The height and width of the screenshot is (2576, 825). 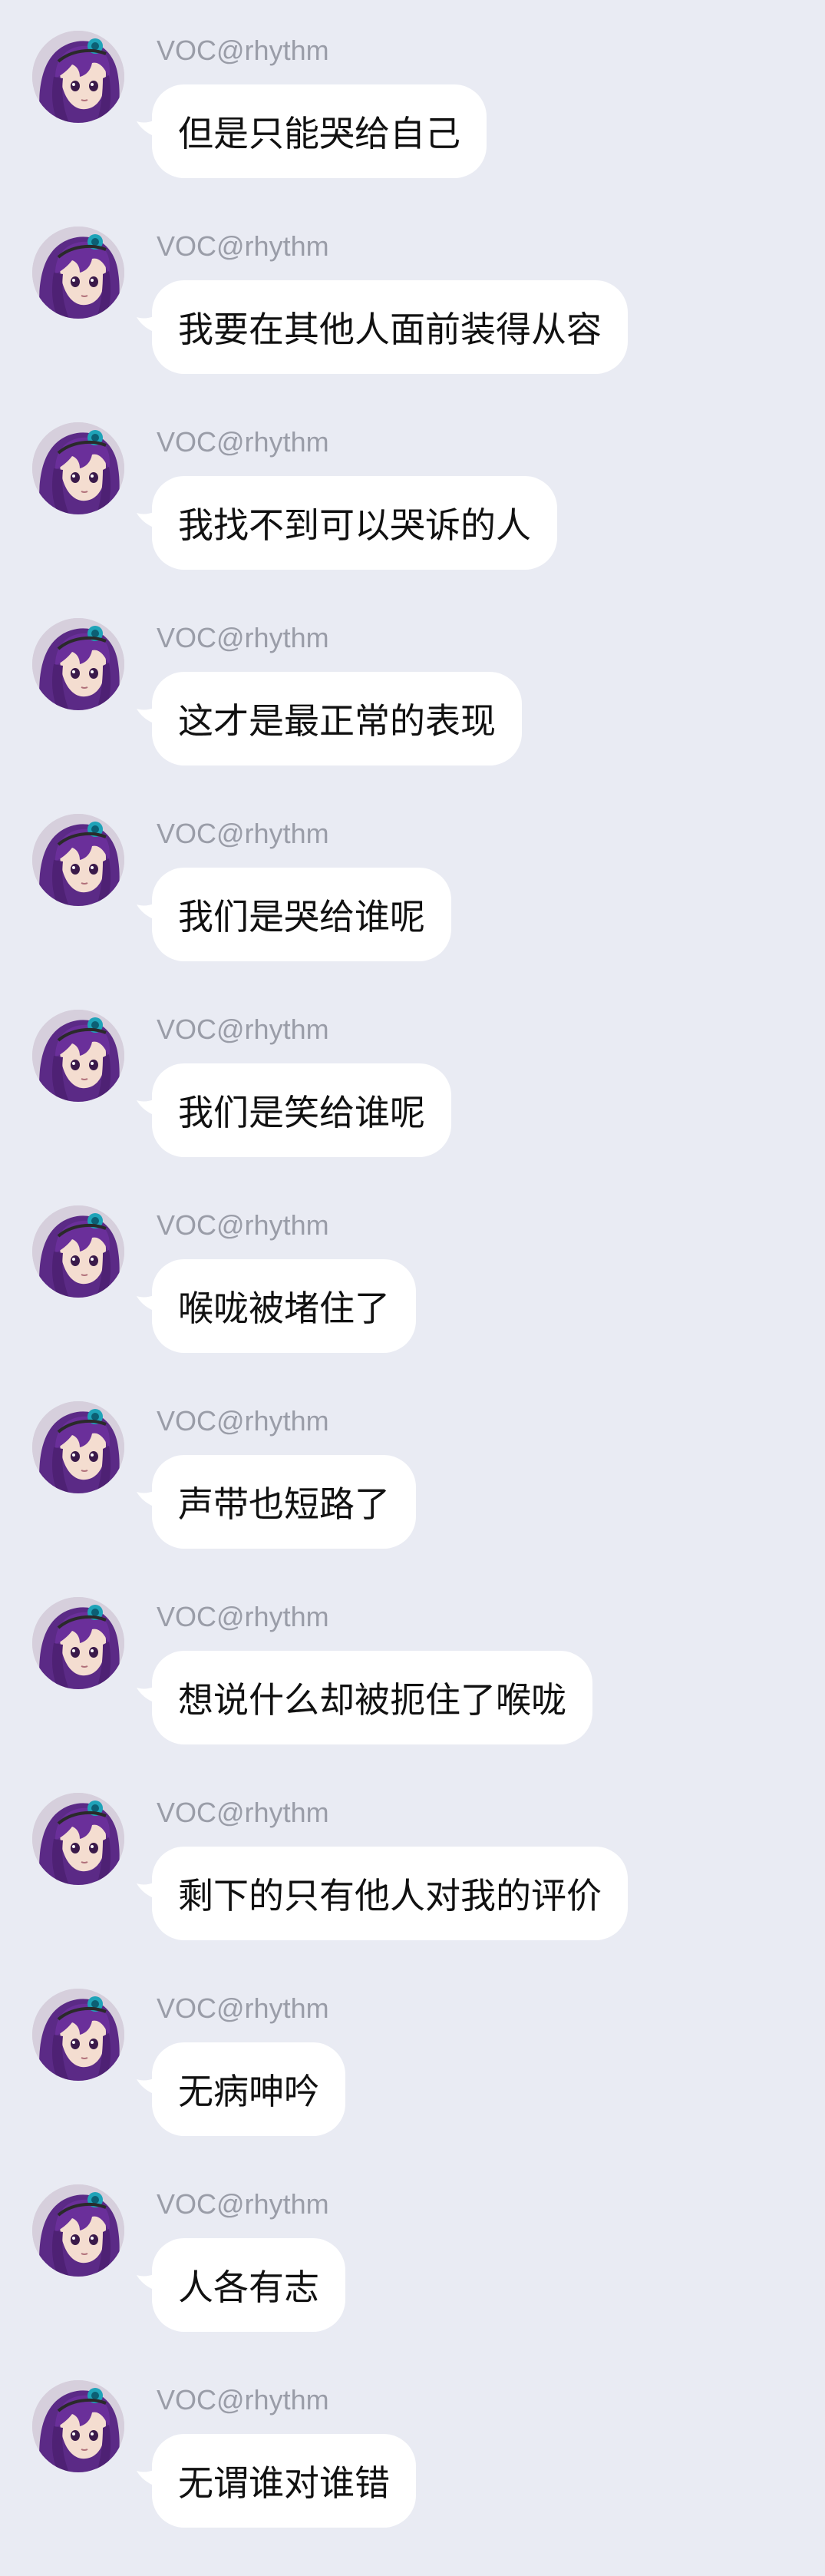 I want to click on message-bubble: 这才是最正常的表现, so click(x=337, y=719).